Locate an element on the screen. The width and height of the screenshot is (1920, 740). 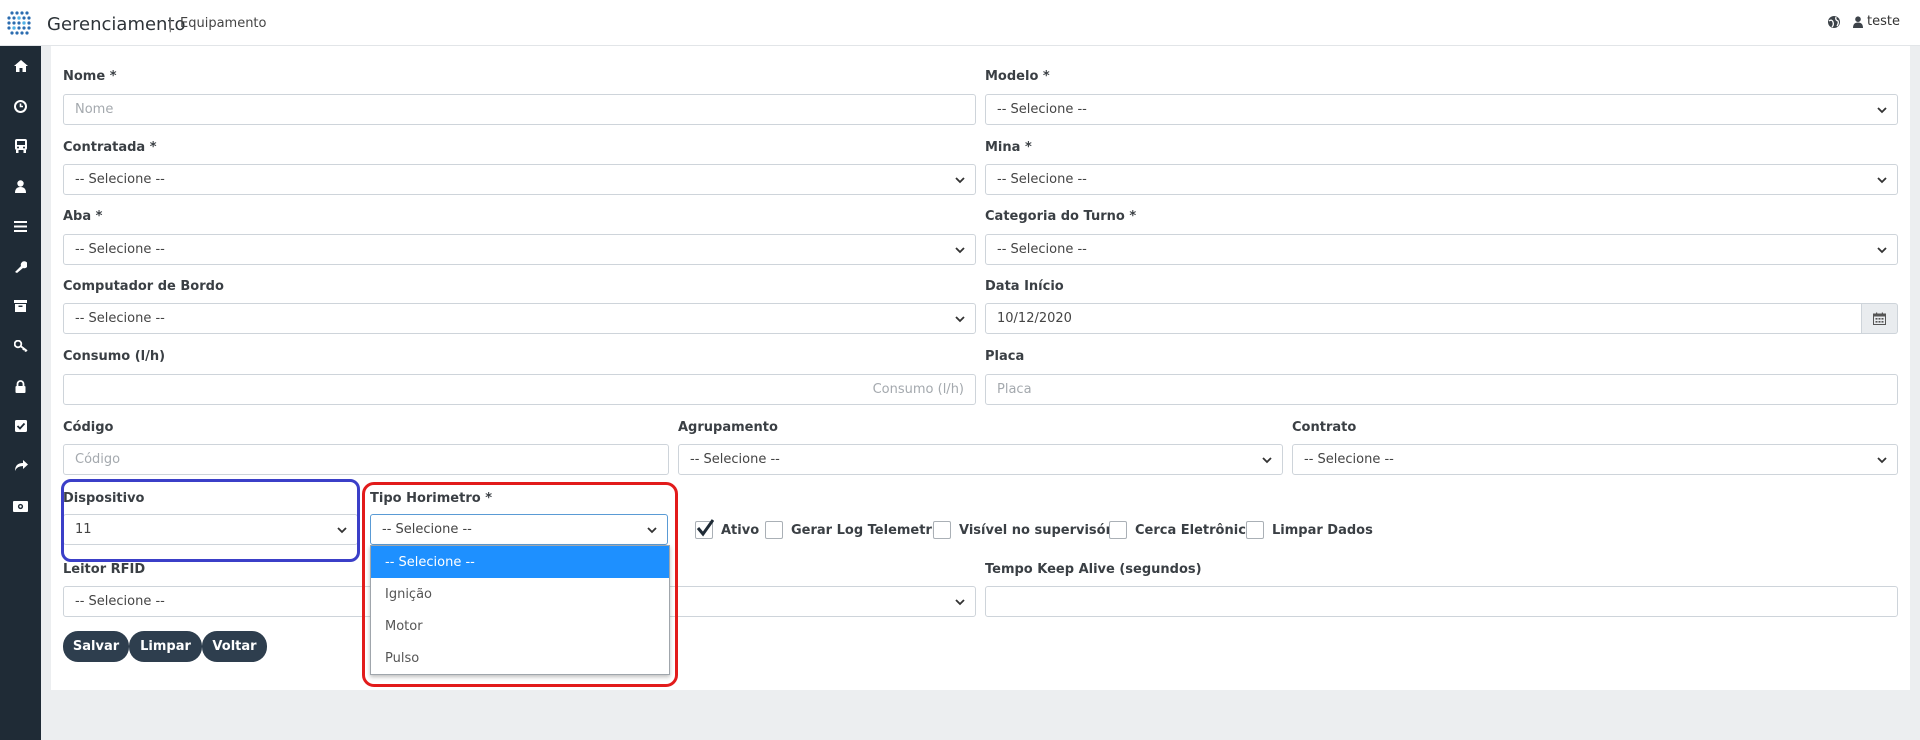
archive-icon is located at coordinates (20, 306).